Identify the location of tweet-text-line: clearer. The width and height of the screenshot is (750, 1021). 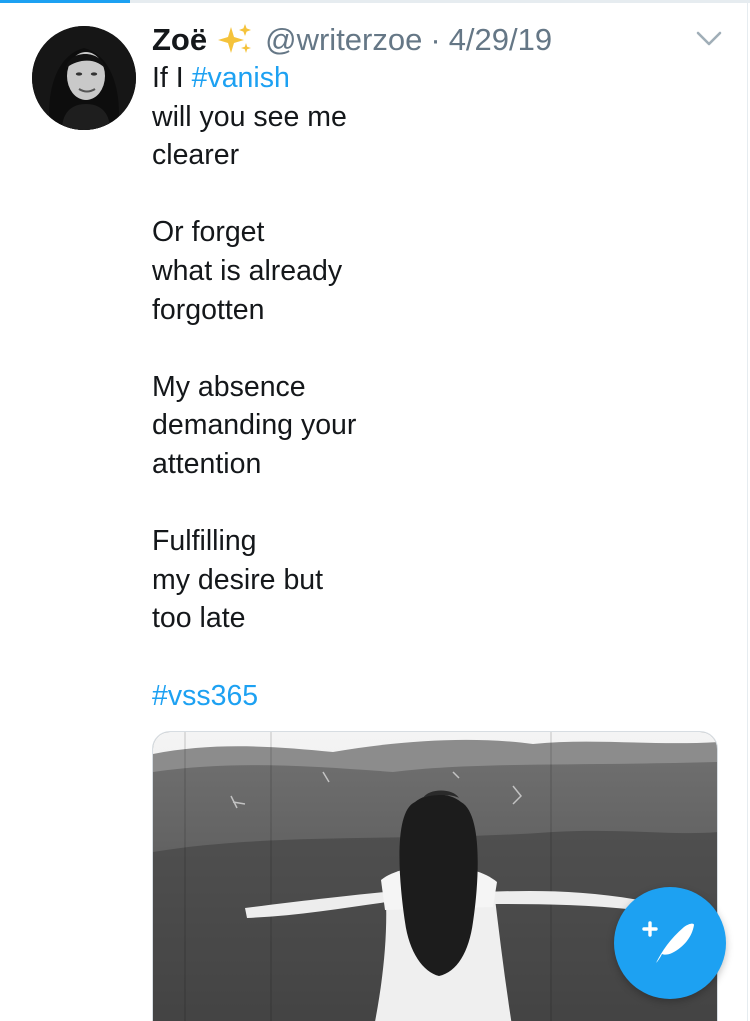
(432, 155).